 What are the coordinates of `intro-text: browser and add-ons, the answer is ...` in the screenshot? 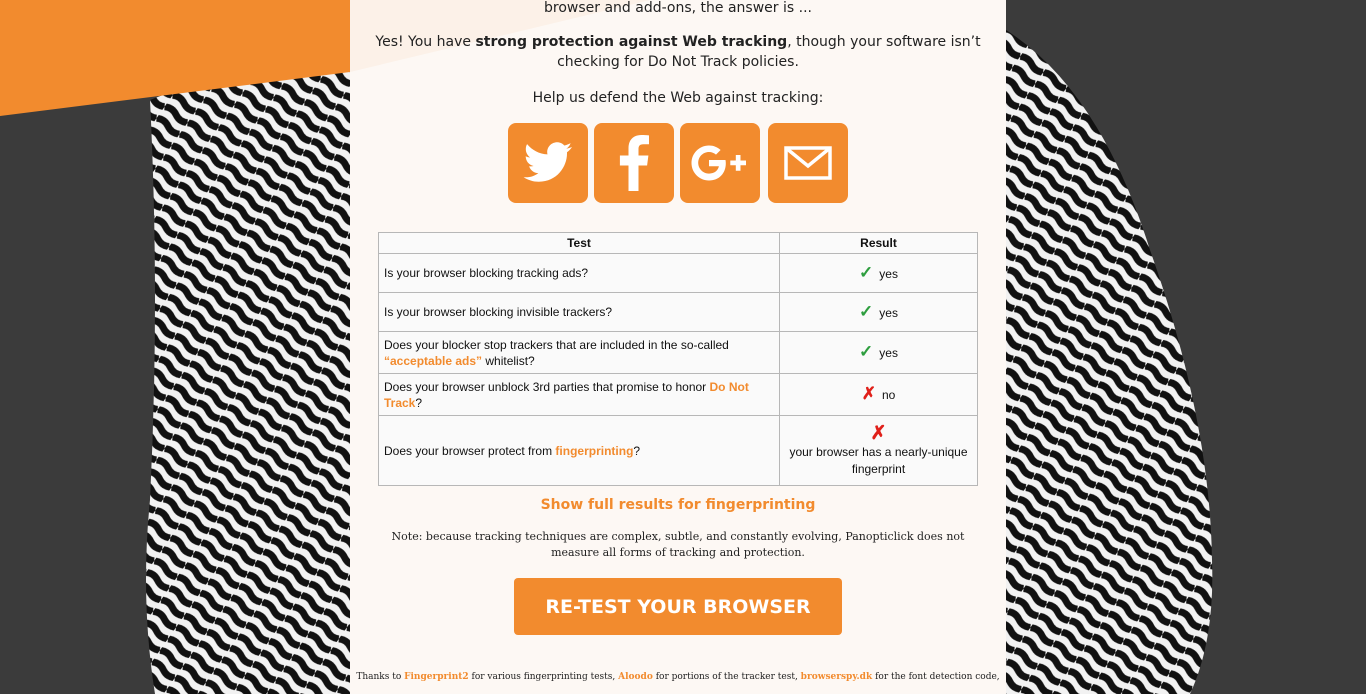 It's located at (678, 8).